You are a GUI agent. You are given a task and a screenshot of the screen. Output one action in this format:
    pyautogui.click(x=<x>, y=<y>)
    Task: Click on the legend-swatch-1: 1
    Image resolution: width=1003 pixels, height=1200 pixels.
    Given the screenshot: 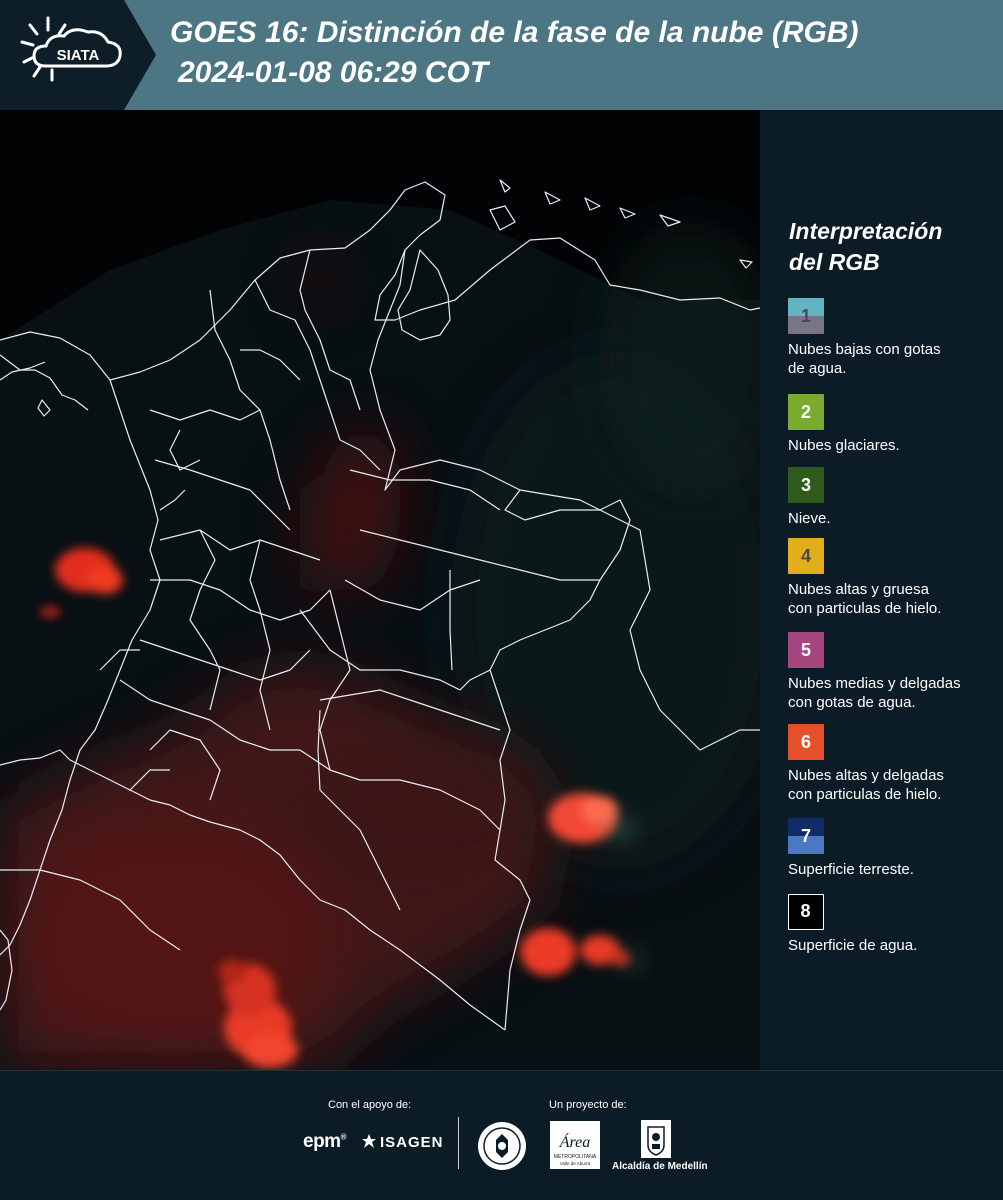 What is the action you would take?
    pyautogui.click(x=806, y=316)
    